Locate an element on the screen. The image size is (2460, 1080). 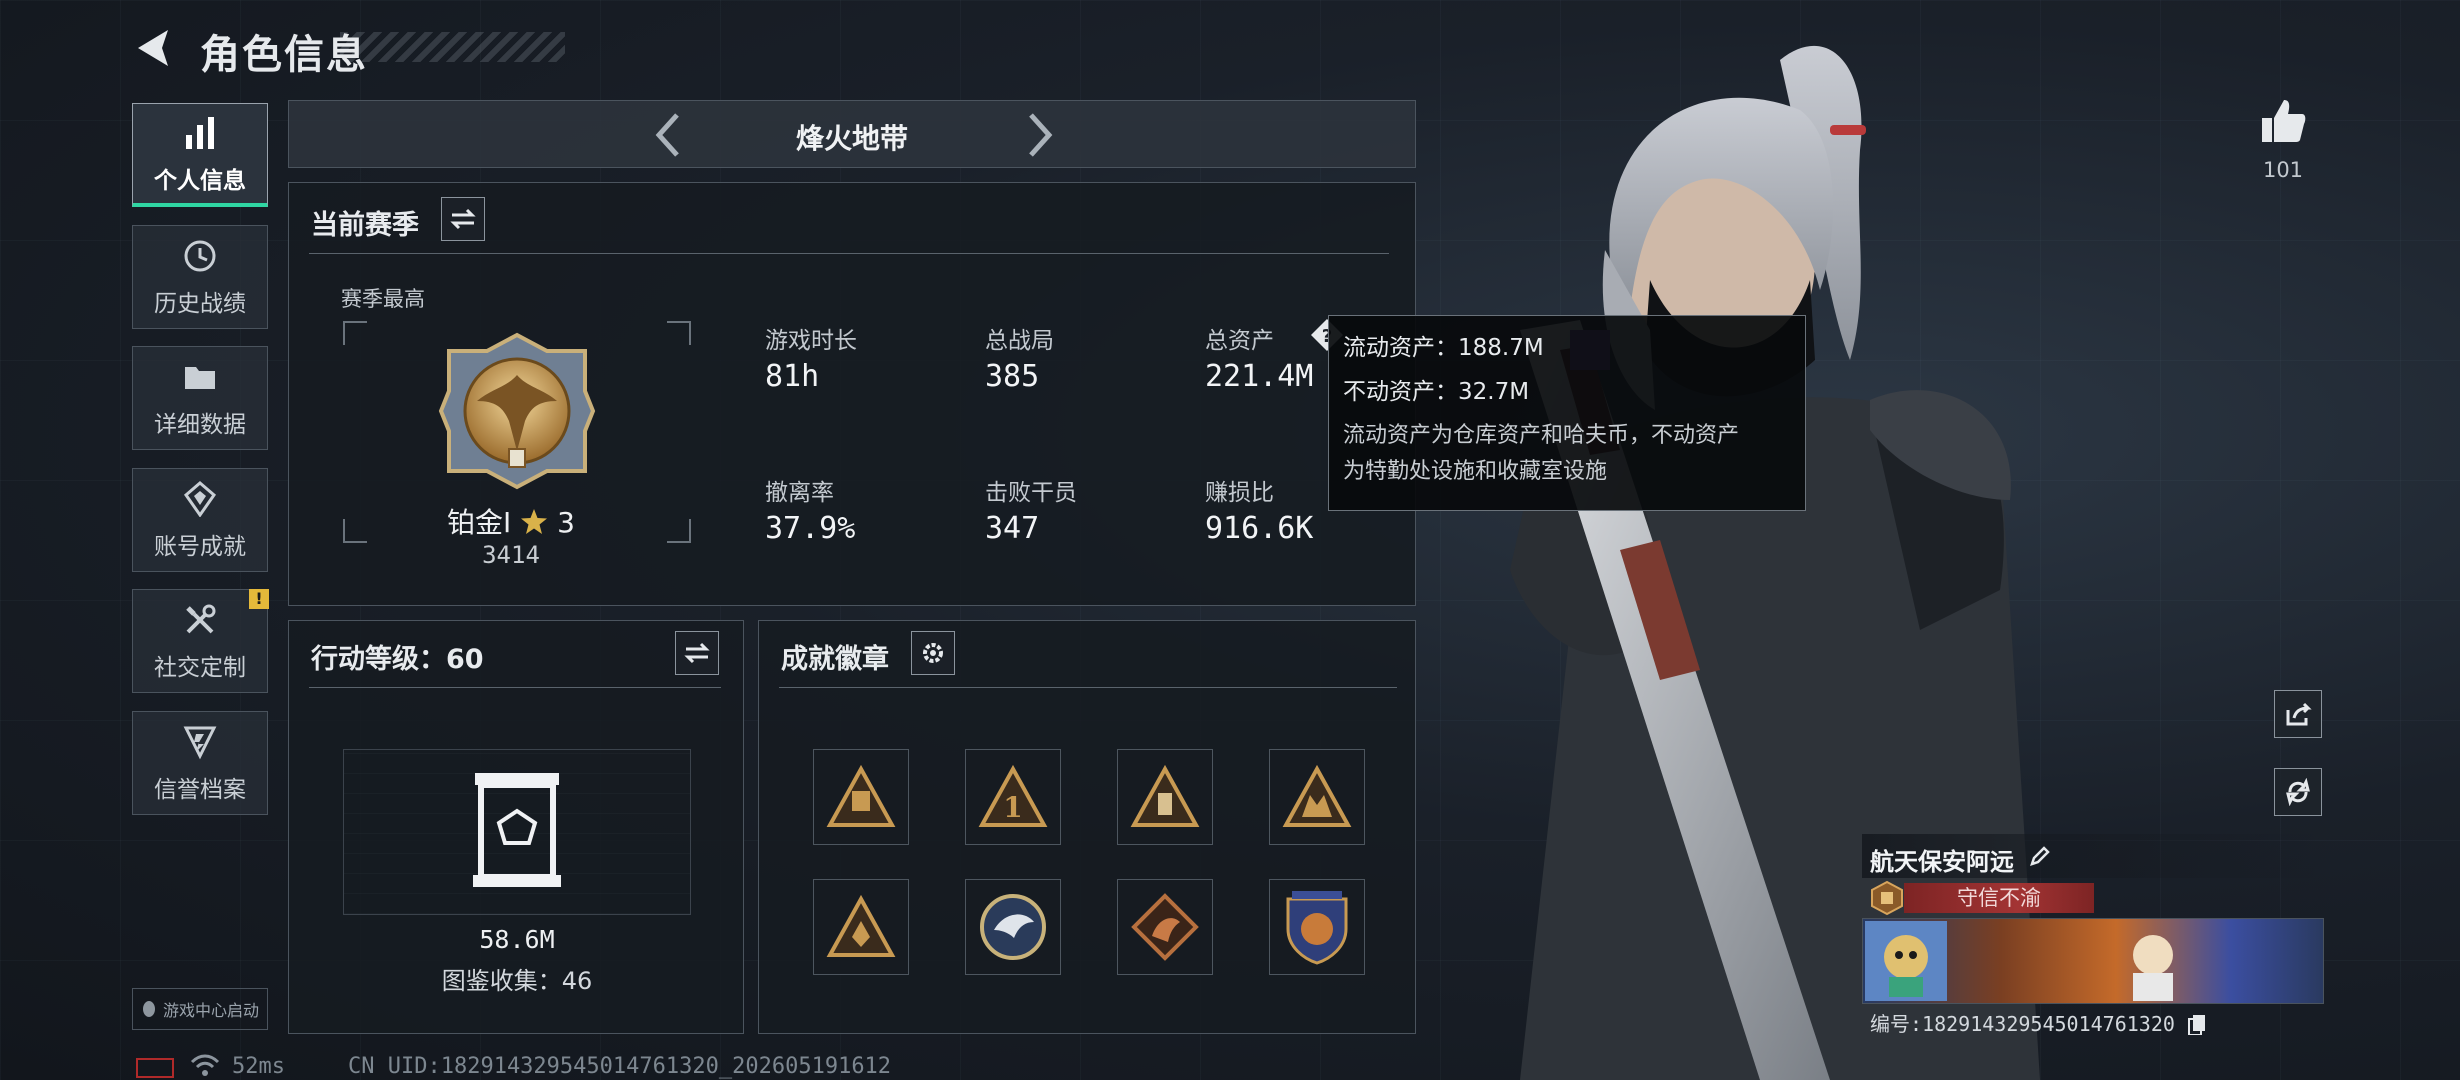
tooltip-liquid-assets: 流动资产：188.7M is located at coordinates (1443, 348).